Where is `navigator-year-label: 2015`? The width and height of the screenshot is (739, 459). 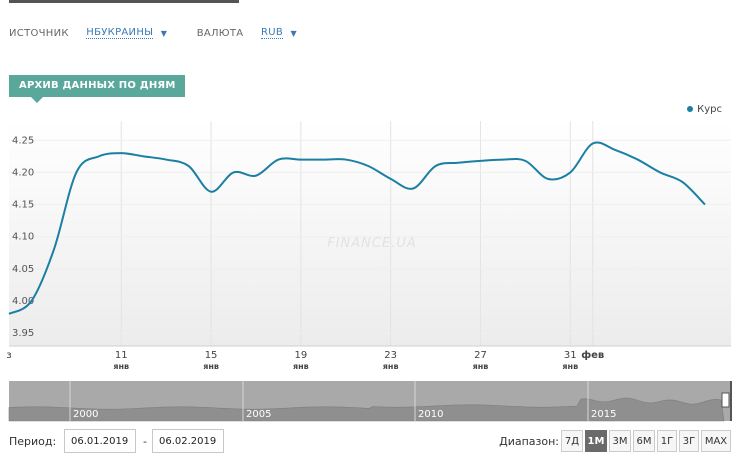 navigator-year-label: 2015 is located at coordinates (603, 414).